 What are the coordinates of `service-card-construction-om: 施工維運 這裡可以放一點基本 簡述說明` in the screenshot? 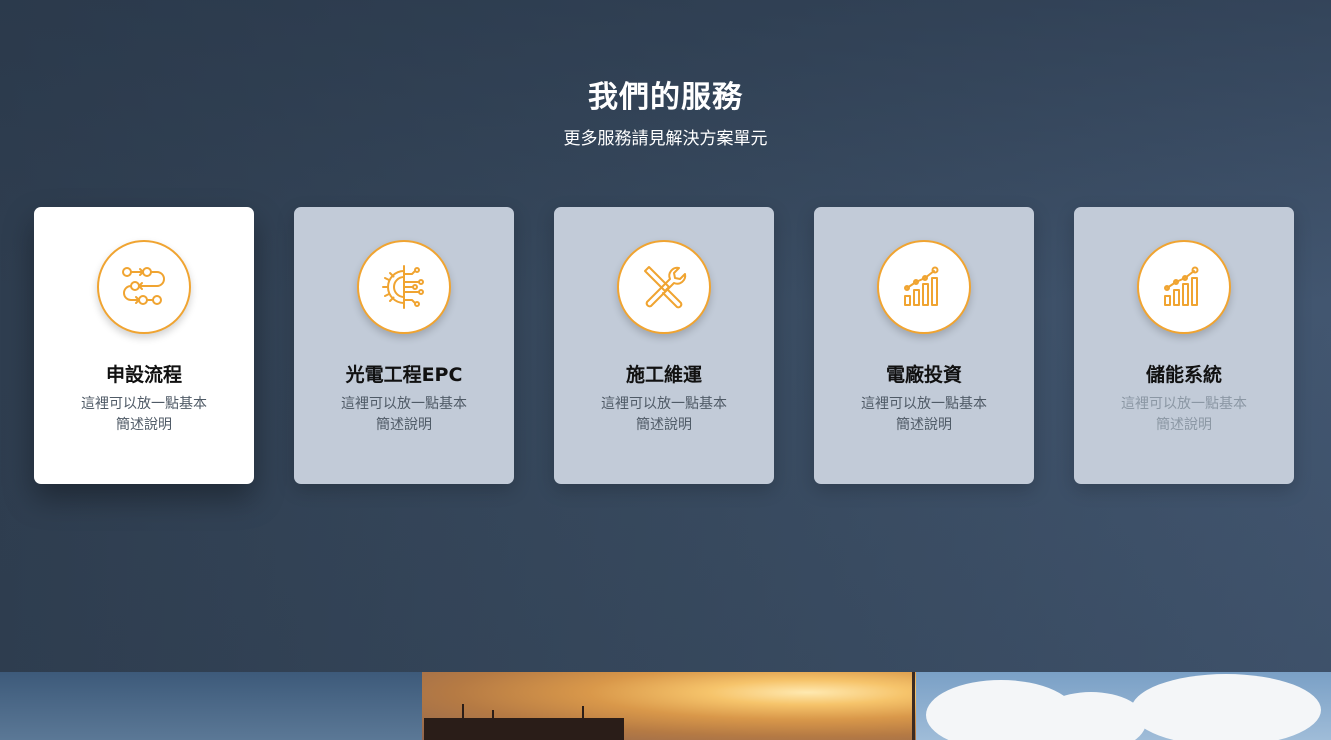 It's located at (664, 345).